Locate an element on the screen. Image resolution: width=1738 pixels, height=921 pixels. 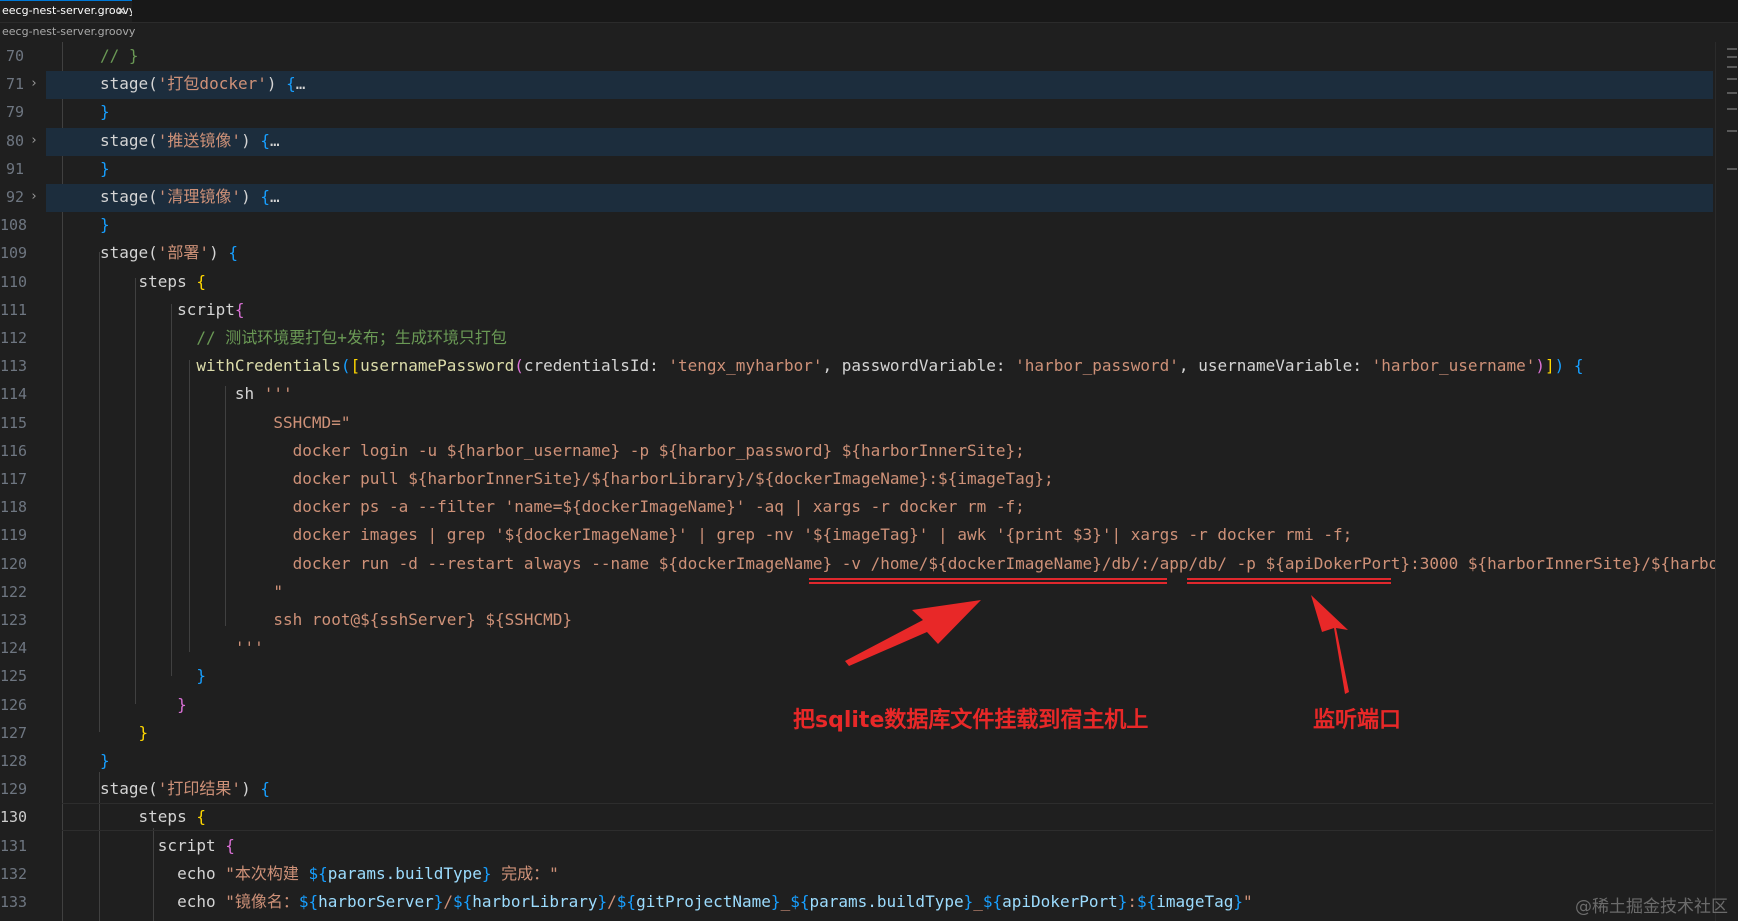
line-number: 109 is located at coordinates (14, 253).